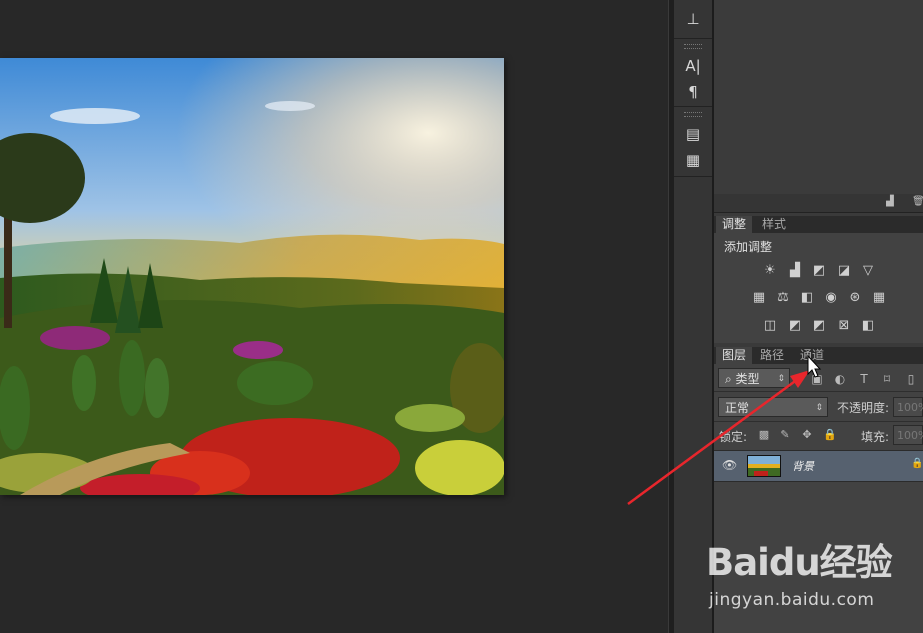 The image size is (923, 633). What do you see at coordinates (774, 224) in the screenshot?
I see `tab-styles: 样式` at bounding box center [774, 224].